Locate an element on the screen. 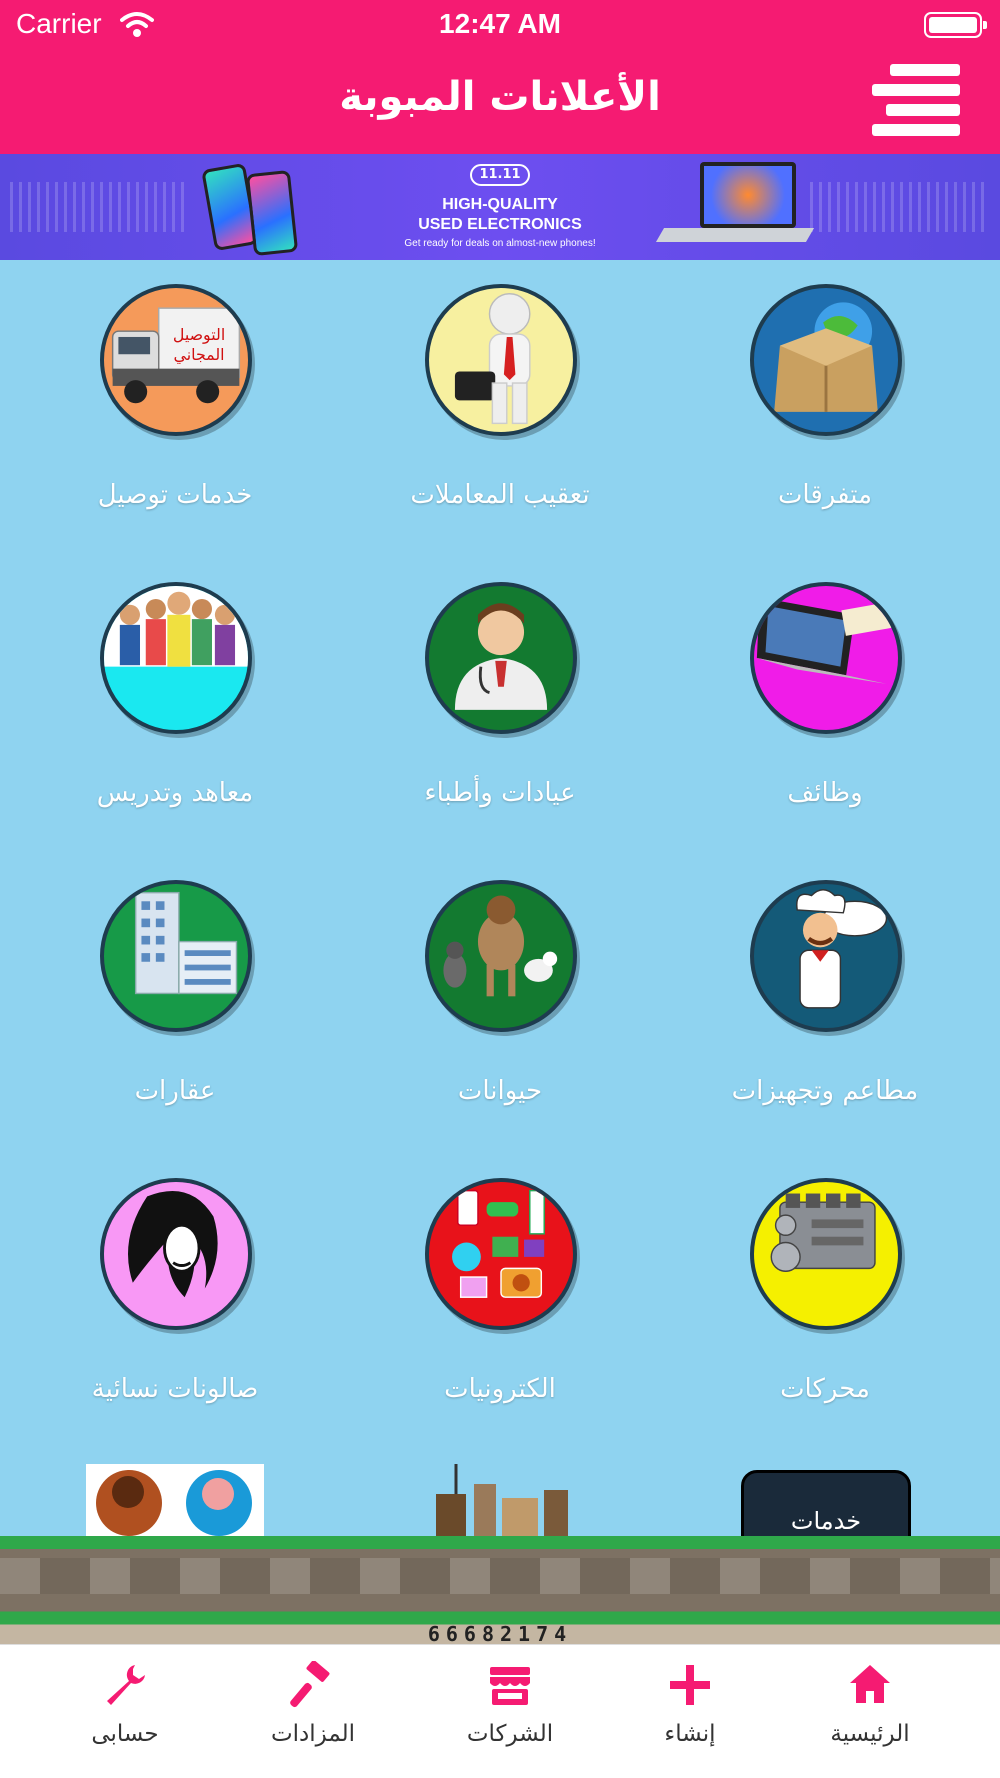 This screenshot has width=1000, height=1778. category-people is located at coordinates (175, 1494).